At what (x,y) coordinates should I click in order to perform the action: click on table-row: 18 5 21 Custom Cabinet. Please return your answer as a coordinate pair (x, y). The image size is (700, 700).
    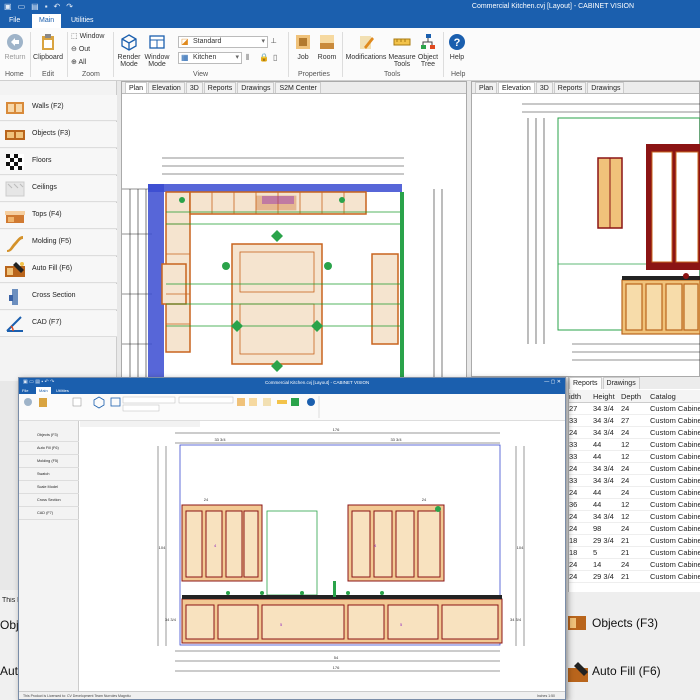
    Looking at the image, I should click on (634, 553).